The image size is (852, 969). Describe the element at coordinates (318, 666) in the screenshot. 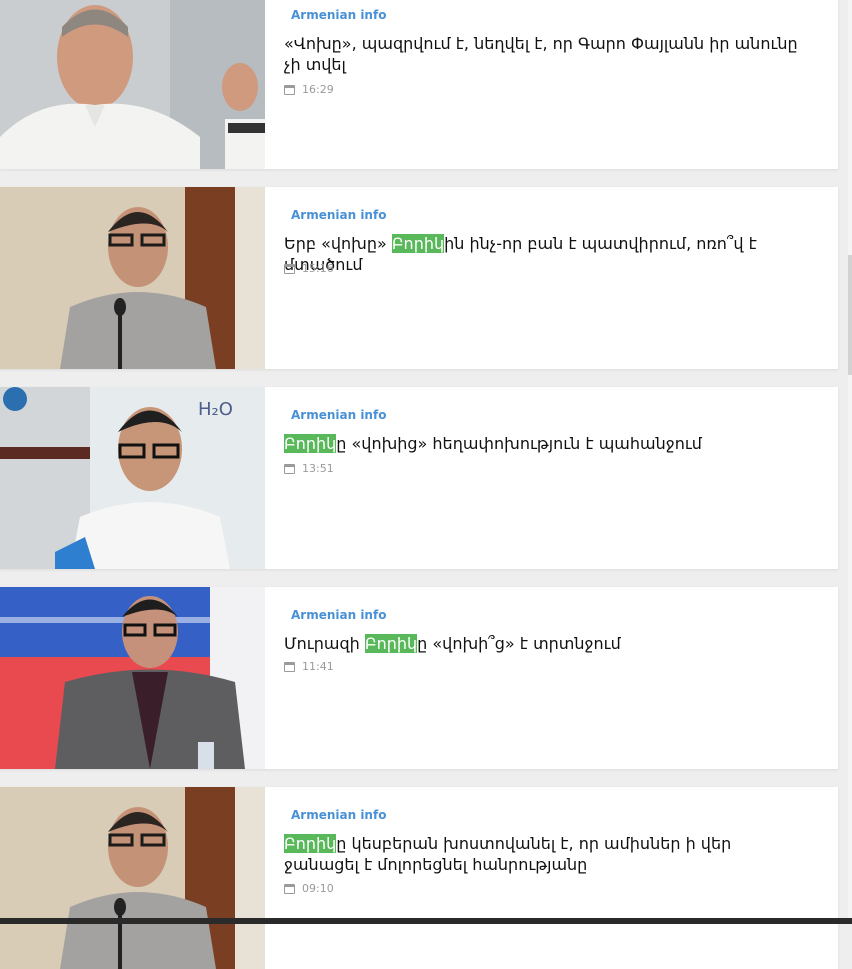

I see `article-time: 11:41` at that location.